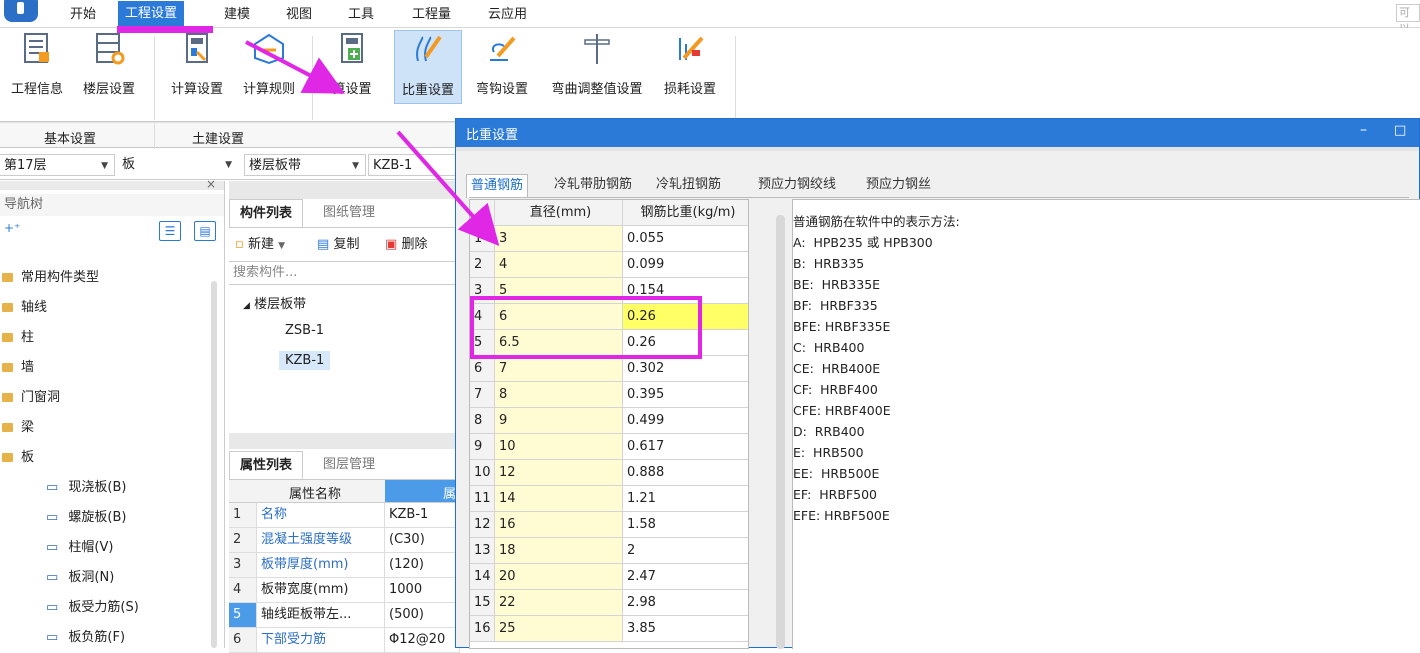  I want to click on arrow-to-density-table, so click(448, 188).